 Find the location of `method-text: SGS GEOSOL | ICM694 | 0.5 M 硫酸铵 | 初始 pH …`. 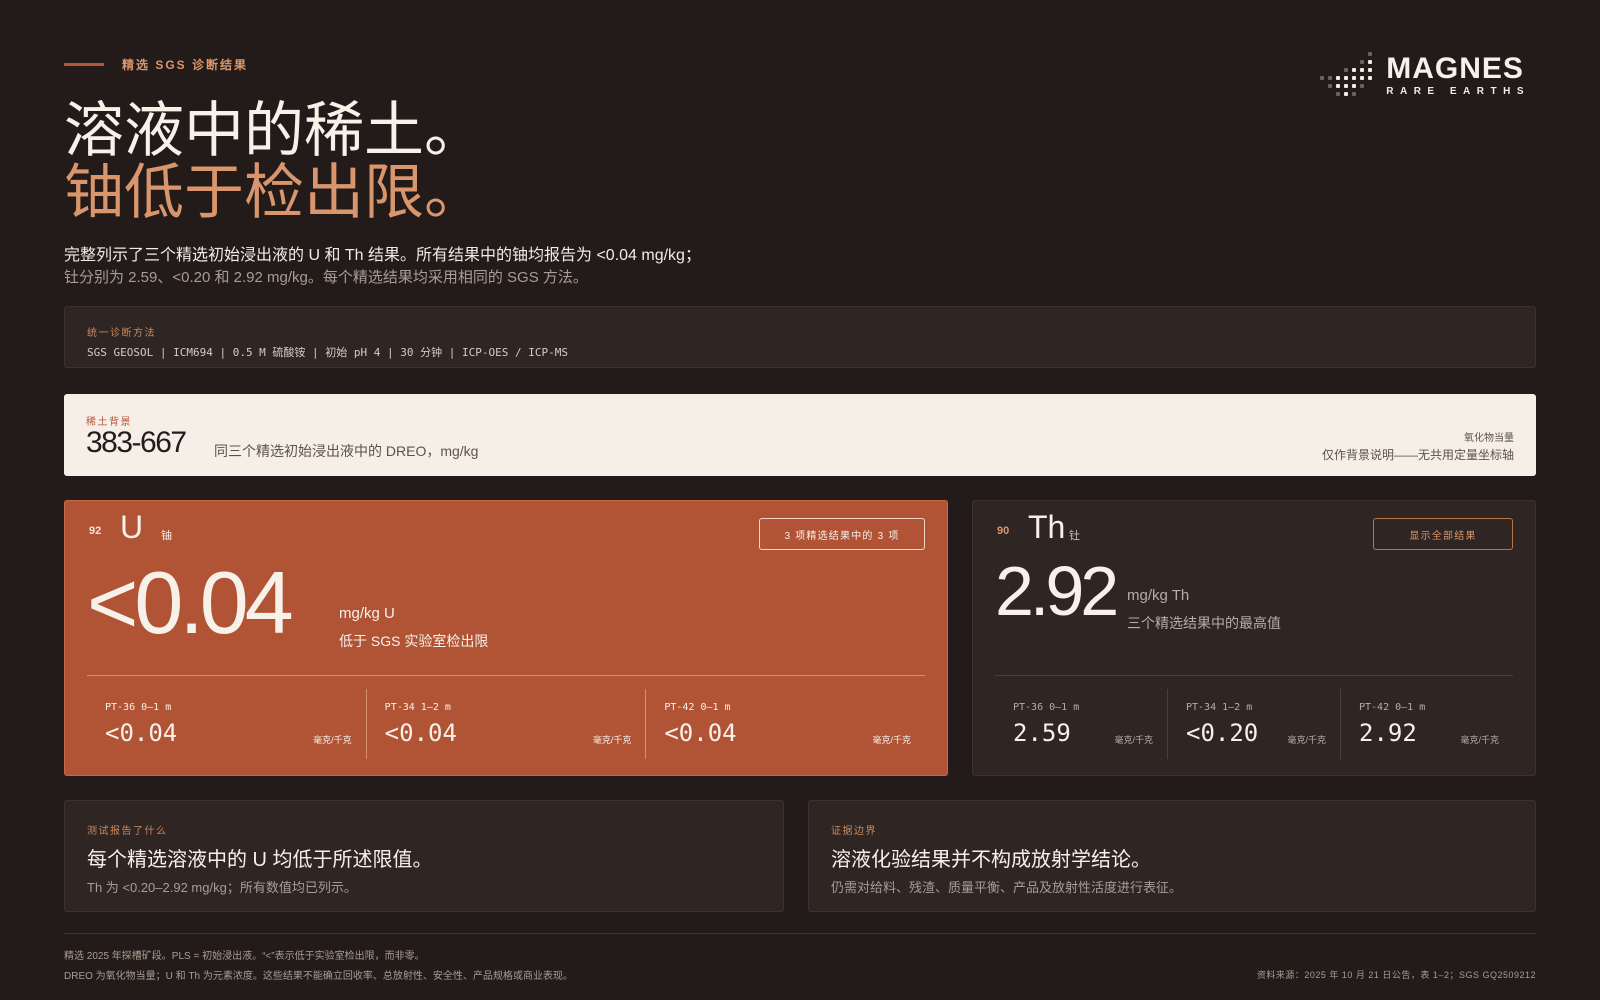

method-text: SGS GEOSOL | ICM694 | 0.5 M 硫酸铵 | 初始 pH … is located at coordinates (327, 352).